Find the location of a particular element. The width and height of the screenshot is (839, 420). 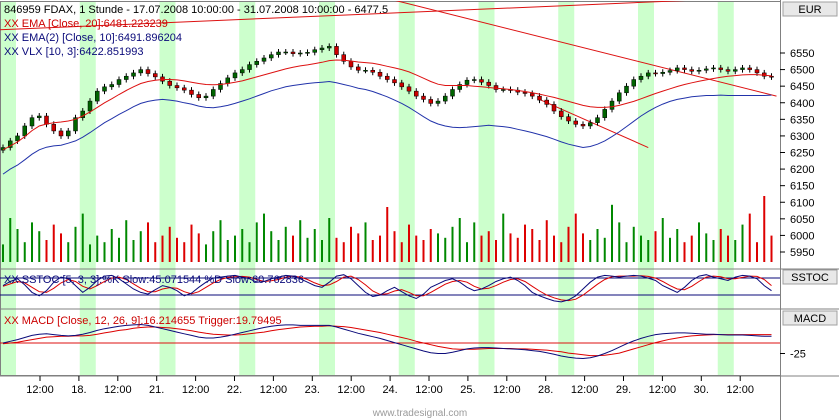

time-tick-label: 23. is located at coordinates (312, 390).